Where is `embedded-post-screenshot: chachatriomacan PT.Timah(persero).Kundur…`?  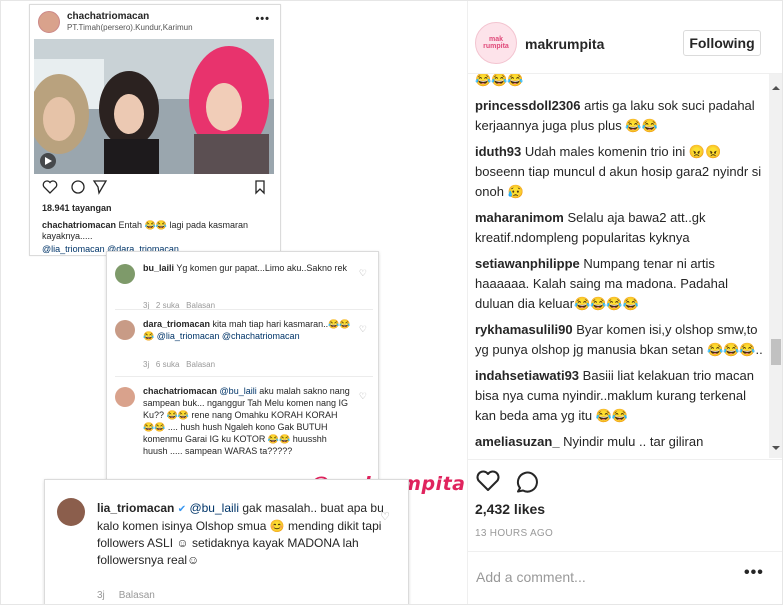
embedded-post-screenshot: chachatriomacan PT.Timah(persero).Kundur… is located at coordinates (155, 130).